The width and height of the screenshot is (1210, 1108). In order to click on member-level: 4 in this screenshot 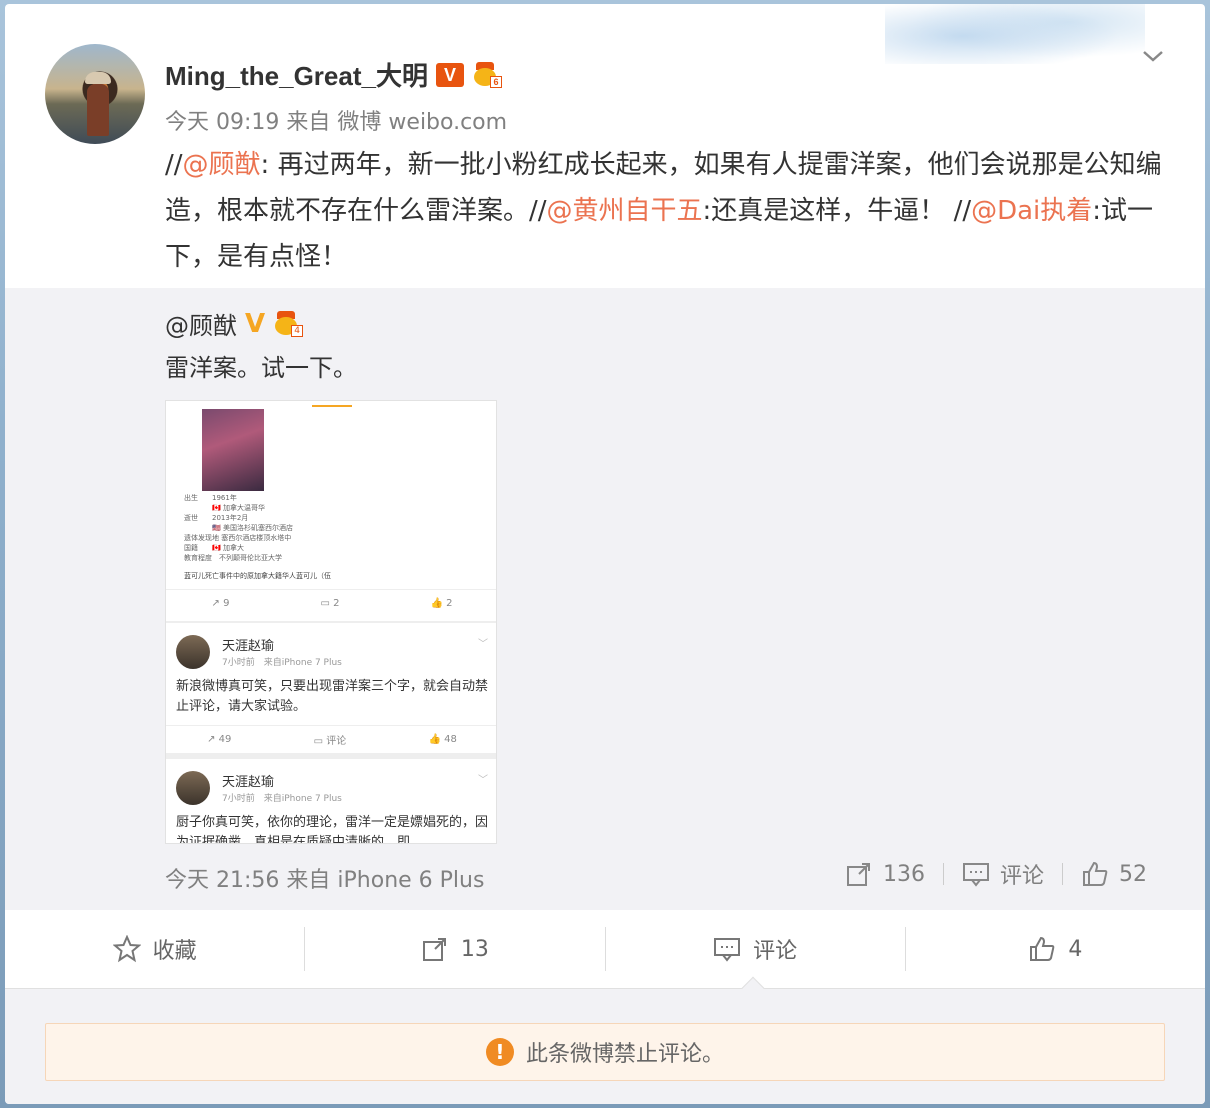, I will do `click(297, 330)`.